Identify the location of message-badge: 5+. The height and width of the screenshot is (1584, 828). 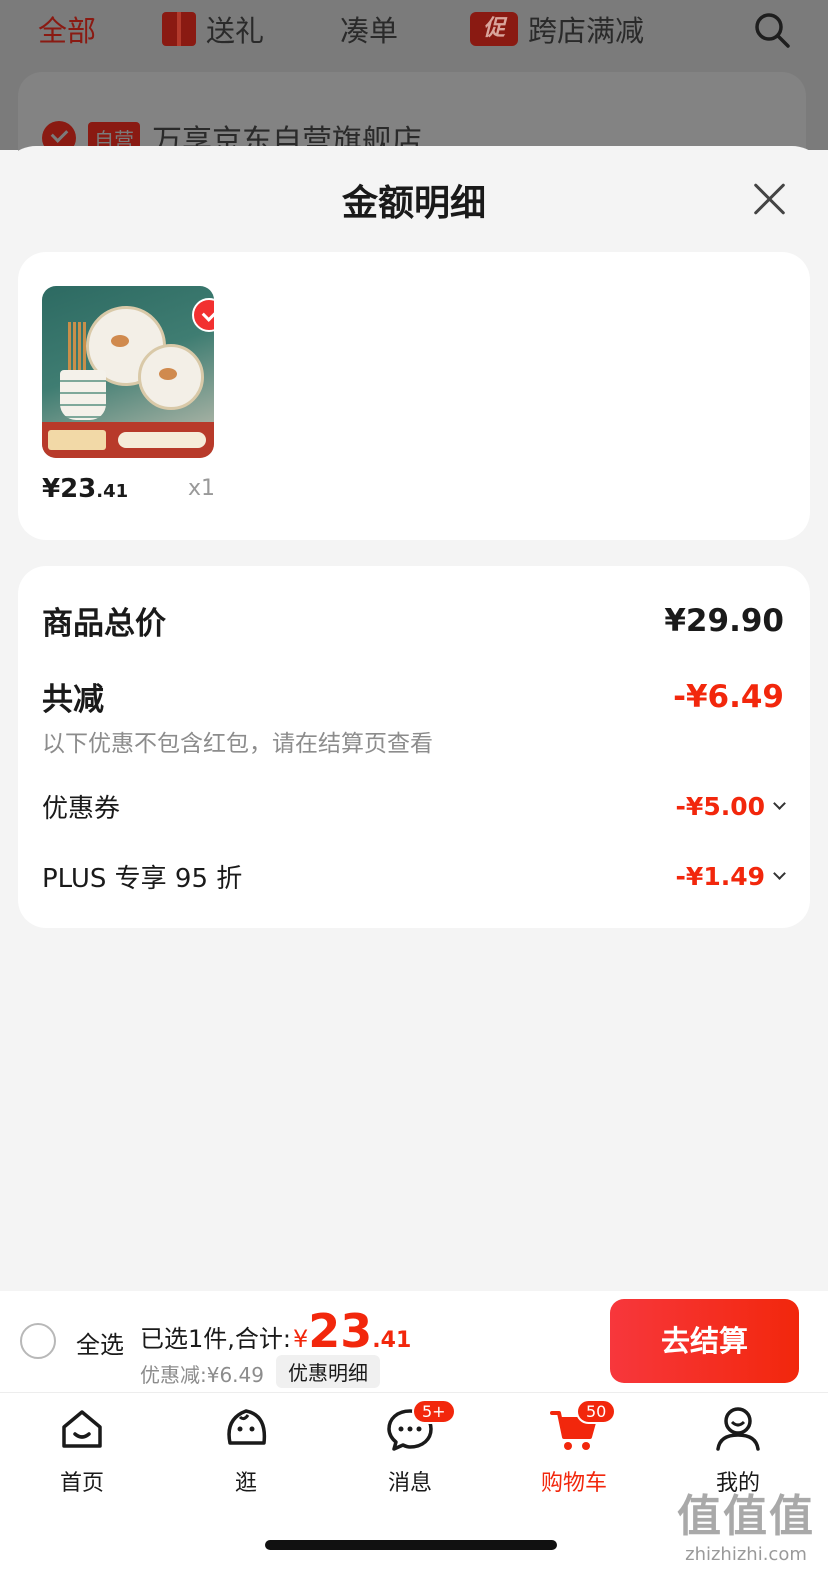
(434, 1411).